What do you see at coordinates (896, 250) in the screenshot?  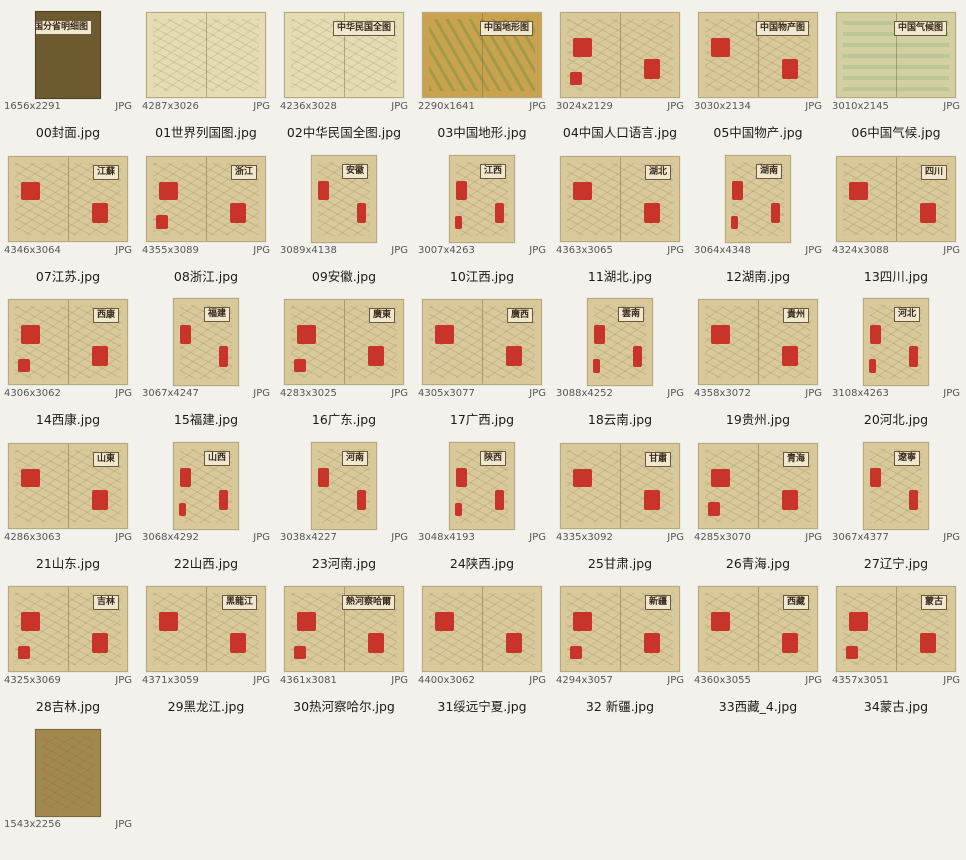 I see `file-meta: 4324x3088 JPG` at bounding box center [896, 250].